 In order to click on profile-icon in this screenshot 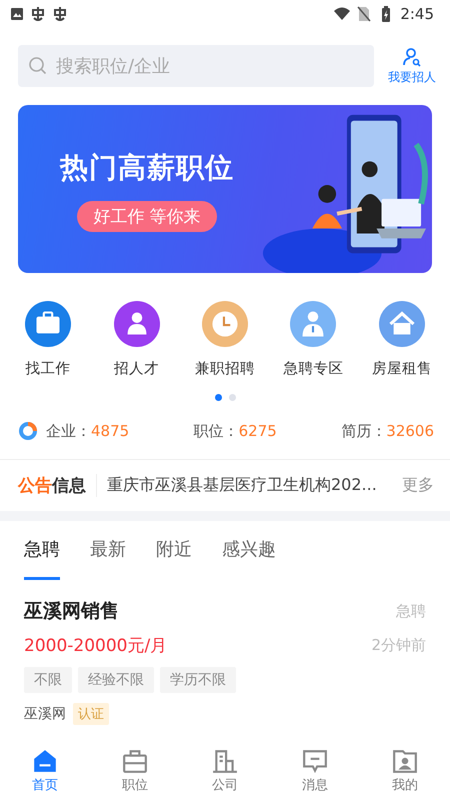, I will do `click(405, 761)`.